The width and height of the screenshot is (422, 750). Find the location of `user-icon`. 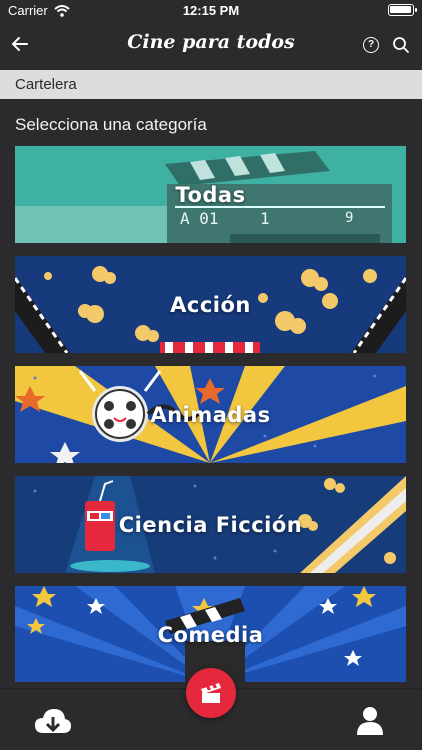

user-icon is located at coordinates (370, 721).